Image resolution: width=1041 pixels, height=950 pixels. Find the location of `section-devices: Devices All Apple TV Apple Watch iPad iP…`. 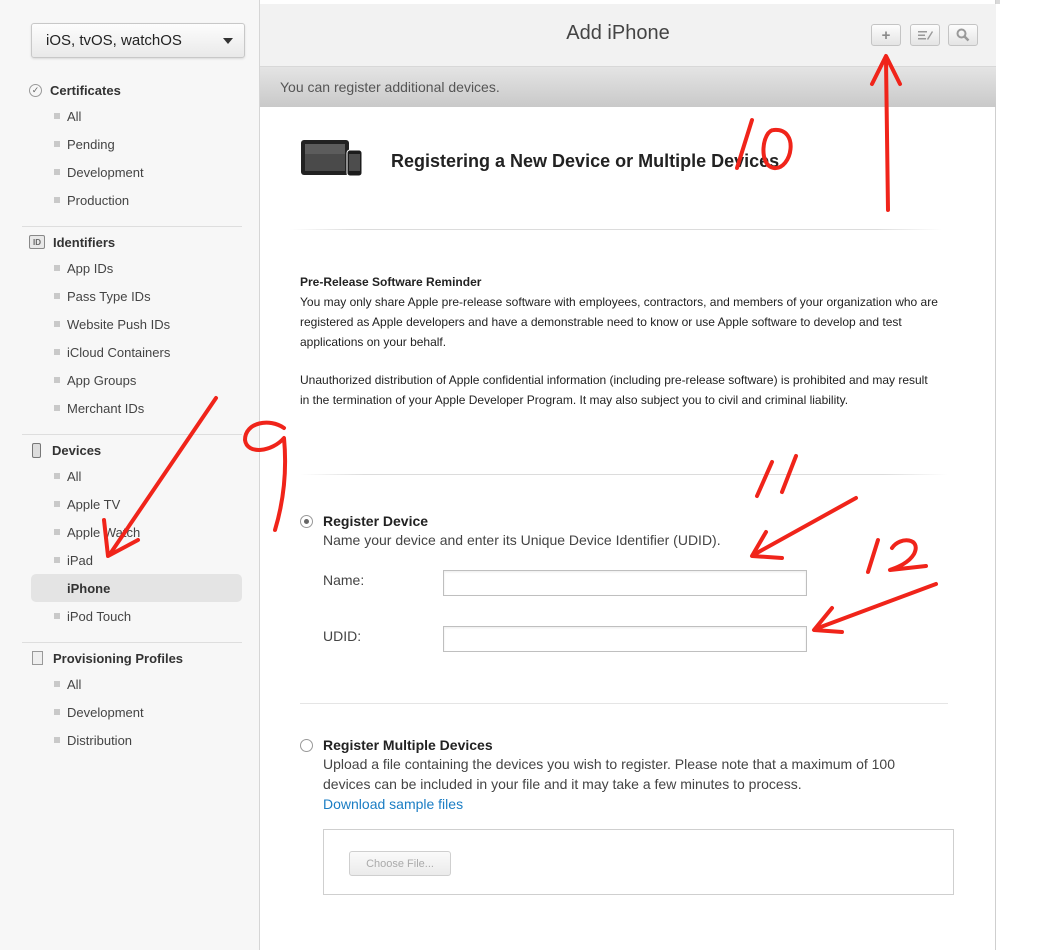

section-devices: Devices All Apple TV Apple Watch iPad iP… is located at coordinates (132, 534).